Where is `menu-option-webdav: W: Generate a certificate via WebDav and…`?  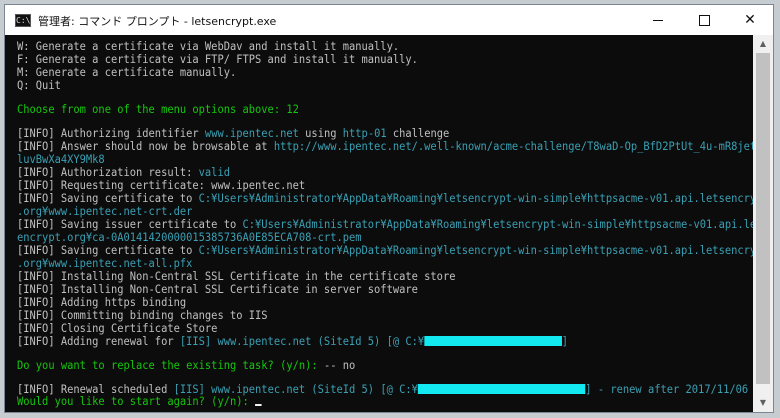 menu-option-webdav: W: Generate a certificate via WebDav and… is located at coordinates (208, 46).